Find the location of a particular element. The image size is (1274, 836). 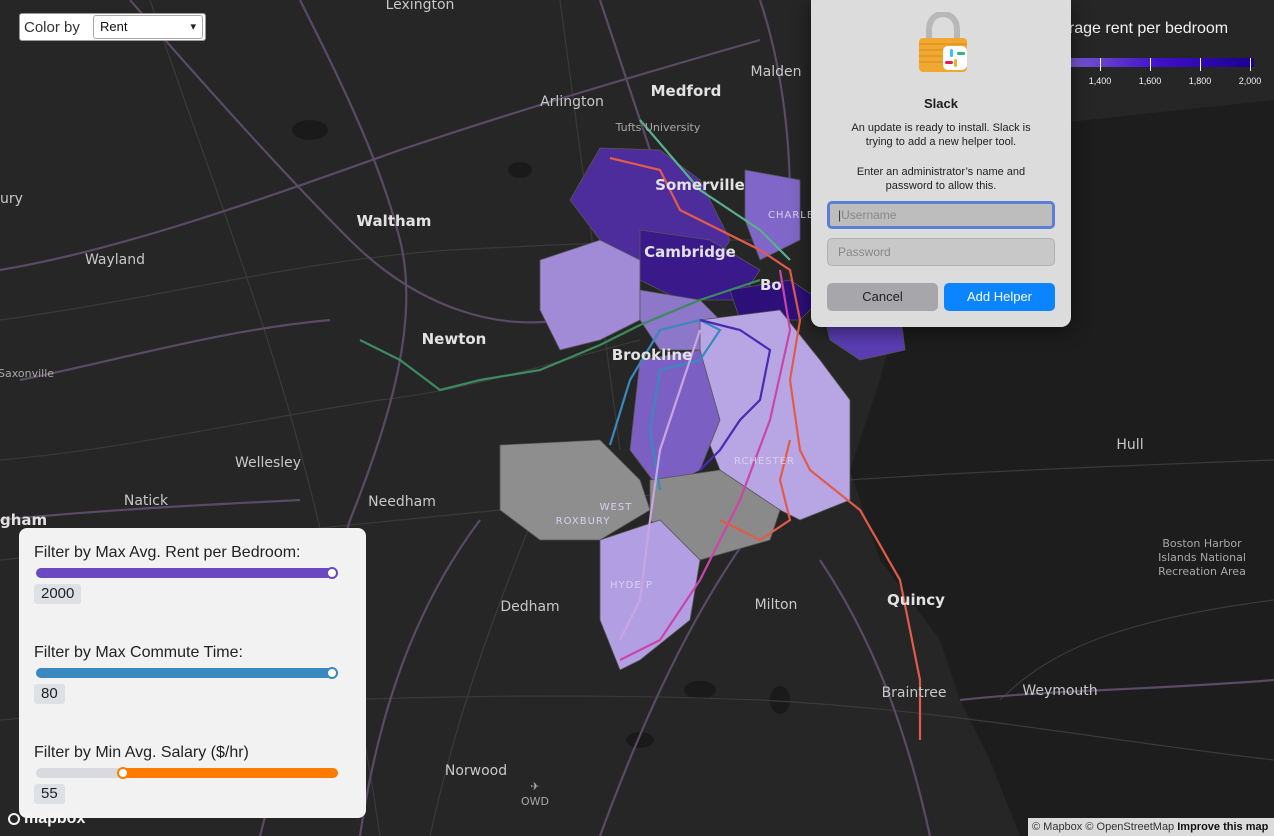

label-weymouth: Weymouth is located at coordinates (1059, 691).